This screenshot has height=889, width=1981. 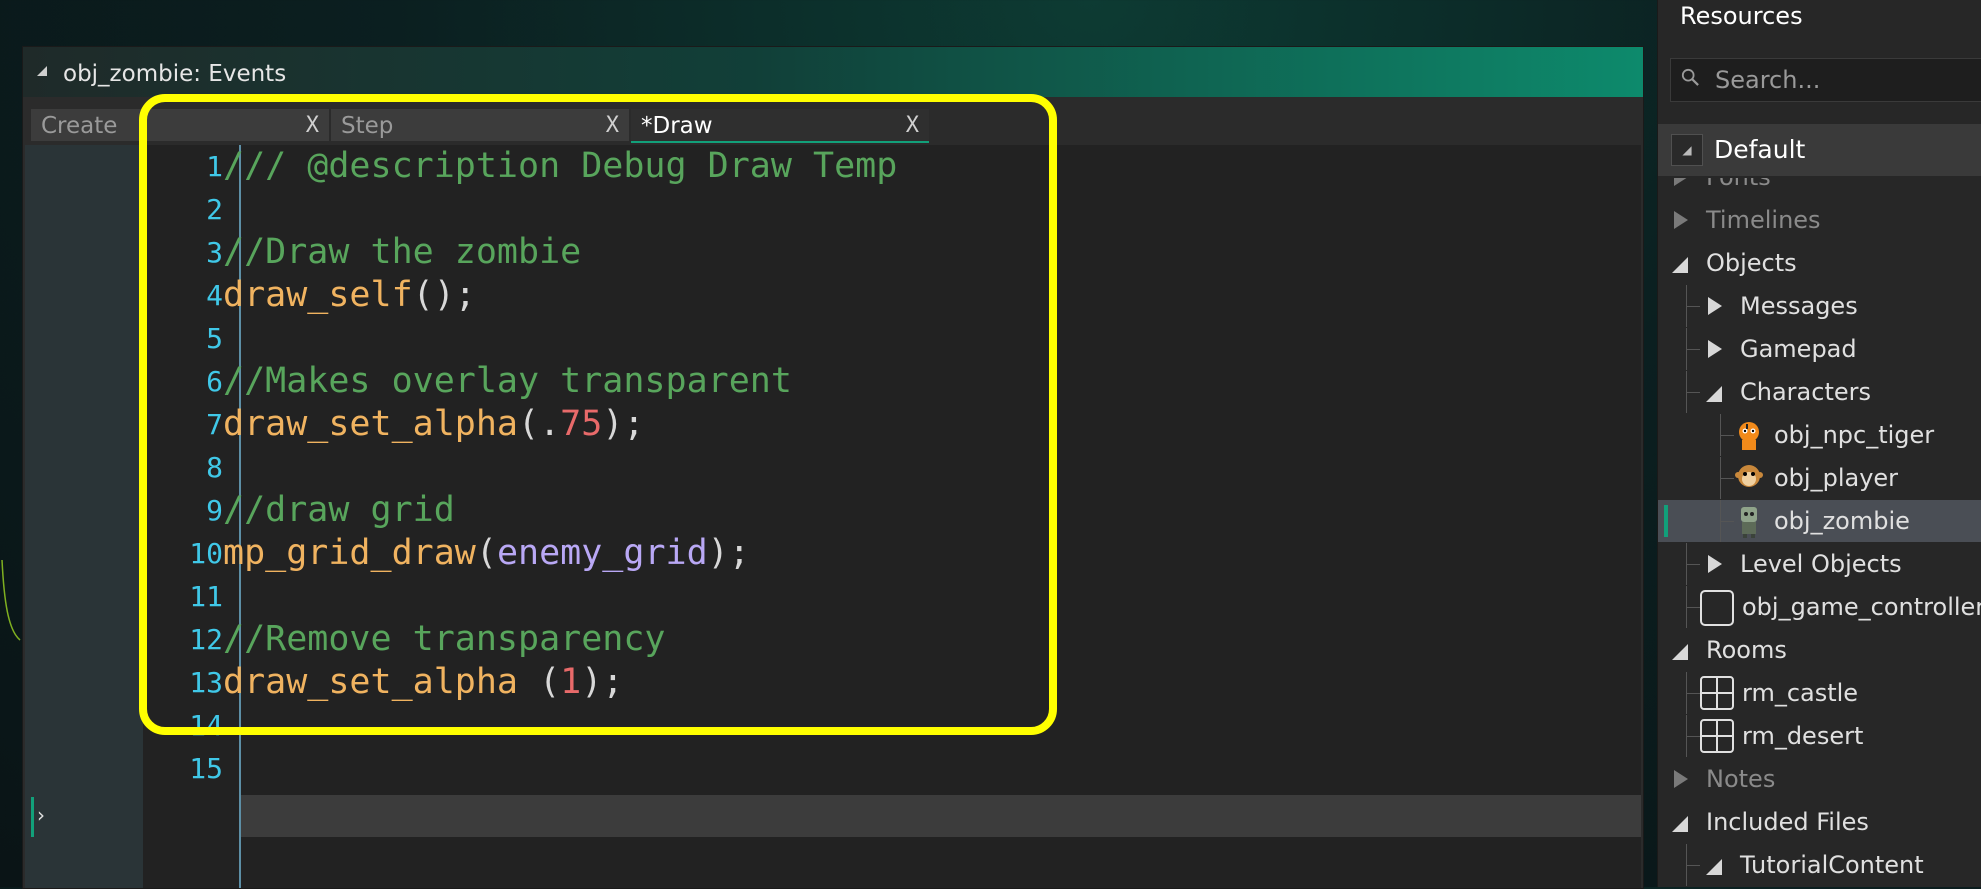 I want to click on tree-item-label: Characters, so click(x=1805, y=392).